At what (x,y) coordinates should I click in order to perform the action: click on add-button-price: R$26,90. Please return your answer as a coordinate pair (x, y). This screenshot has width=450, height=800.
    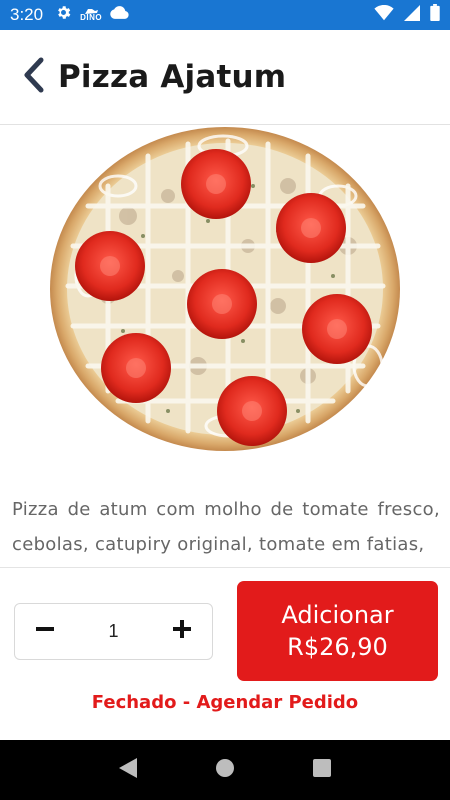
    Looking at the image, I should click on (337, 647).